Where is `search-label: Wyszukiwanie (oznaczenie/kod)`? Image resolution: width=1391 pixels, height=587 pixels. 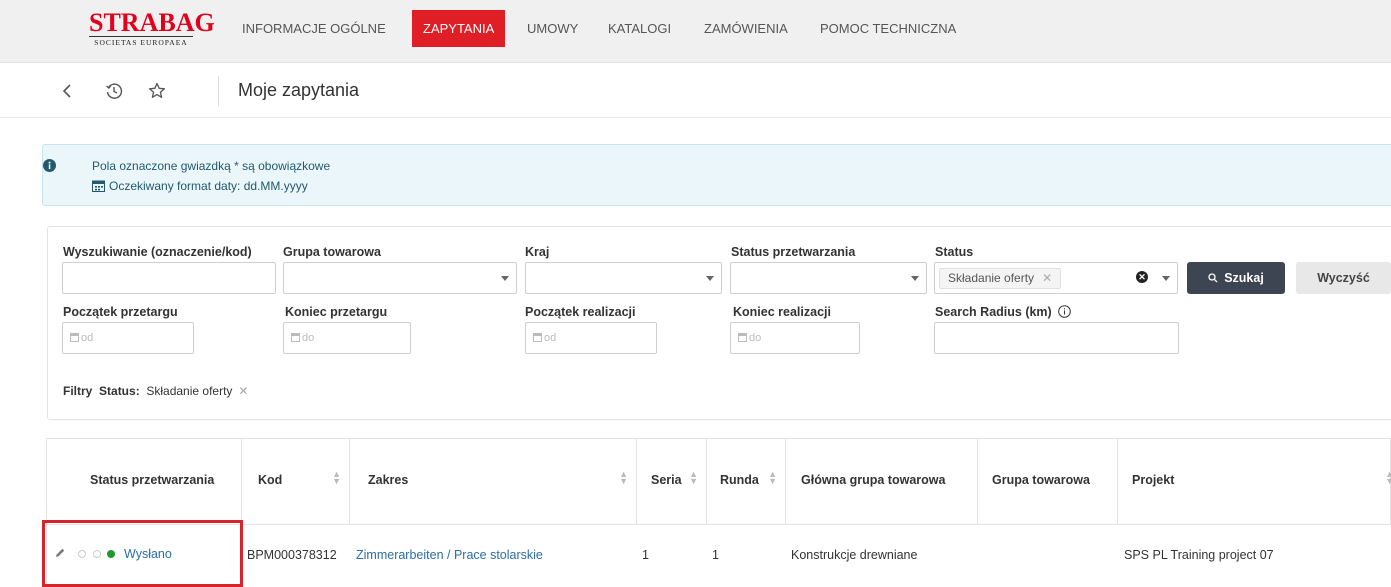
search-label: Wyszukiwanie (oznaczenie/kod) is located at coordinates (157, 252).